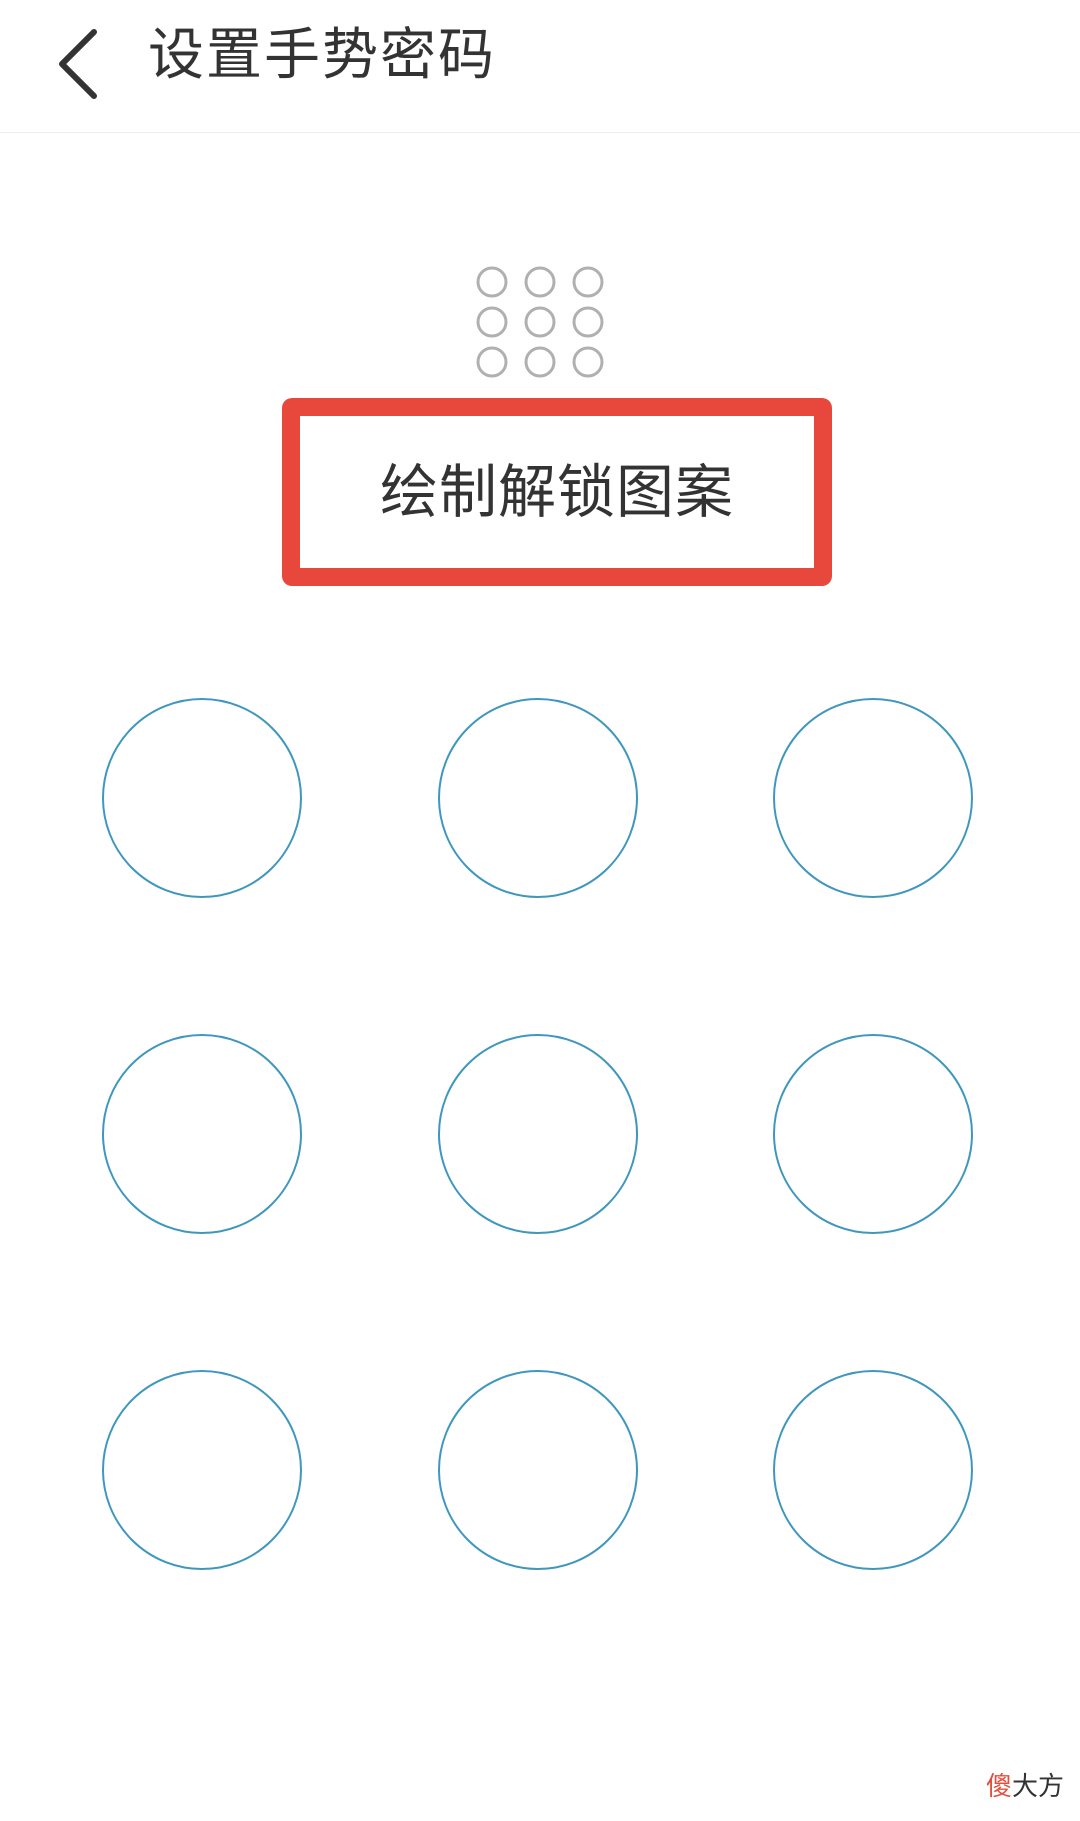 Image resolution: width=1080 pixels, height=1821 pixels. I want to click on pattern-preview, so click(540, 322).